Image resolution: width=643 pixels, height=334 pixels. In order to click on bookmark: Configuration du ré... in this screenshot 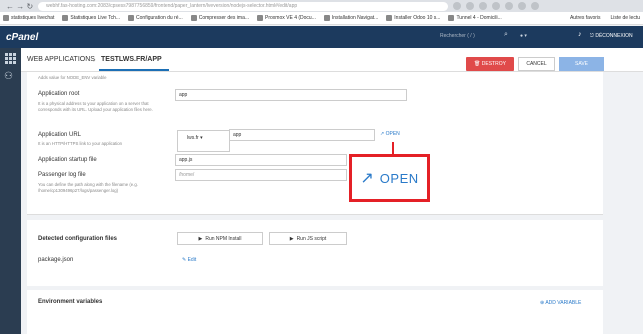, I will do `click(155, 18)`.